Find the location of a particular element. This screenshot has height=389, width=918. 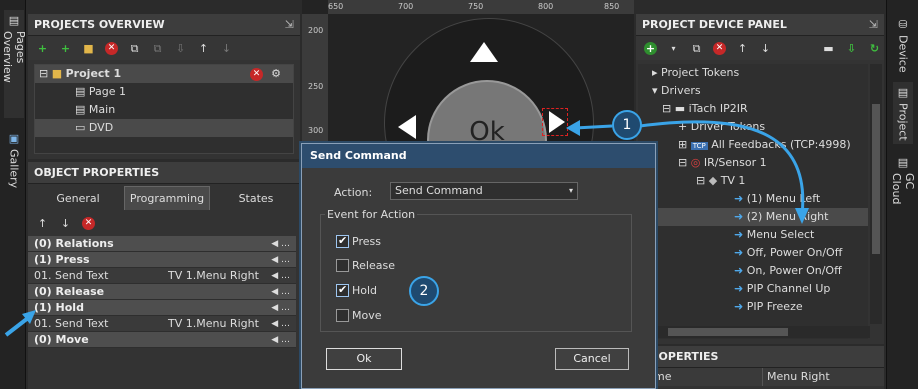

projects-toolbar: + + ■ ✕ ⧉ ⧉ ⇩ ↑ ↓ is located at coordinates (164, 48).